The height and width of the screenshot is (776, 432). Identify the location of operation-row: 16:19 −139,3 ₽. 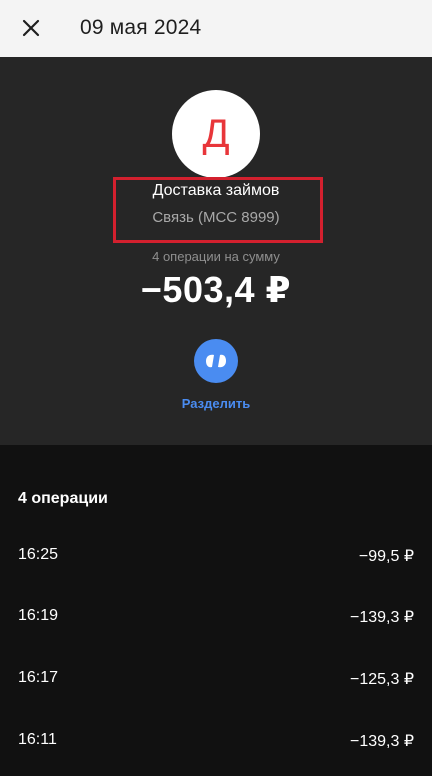
(216, 617).